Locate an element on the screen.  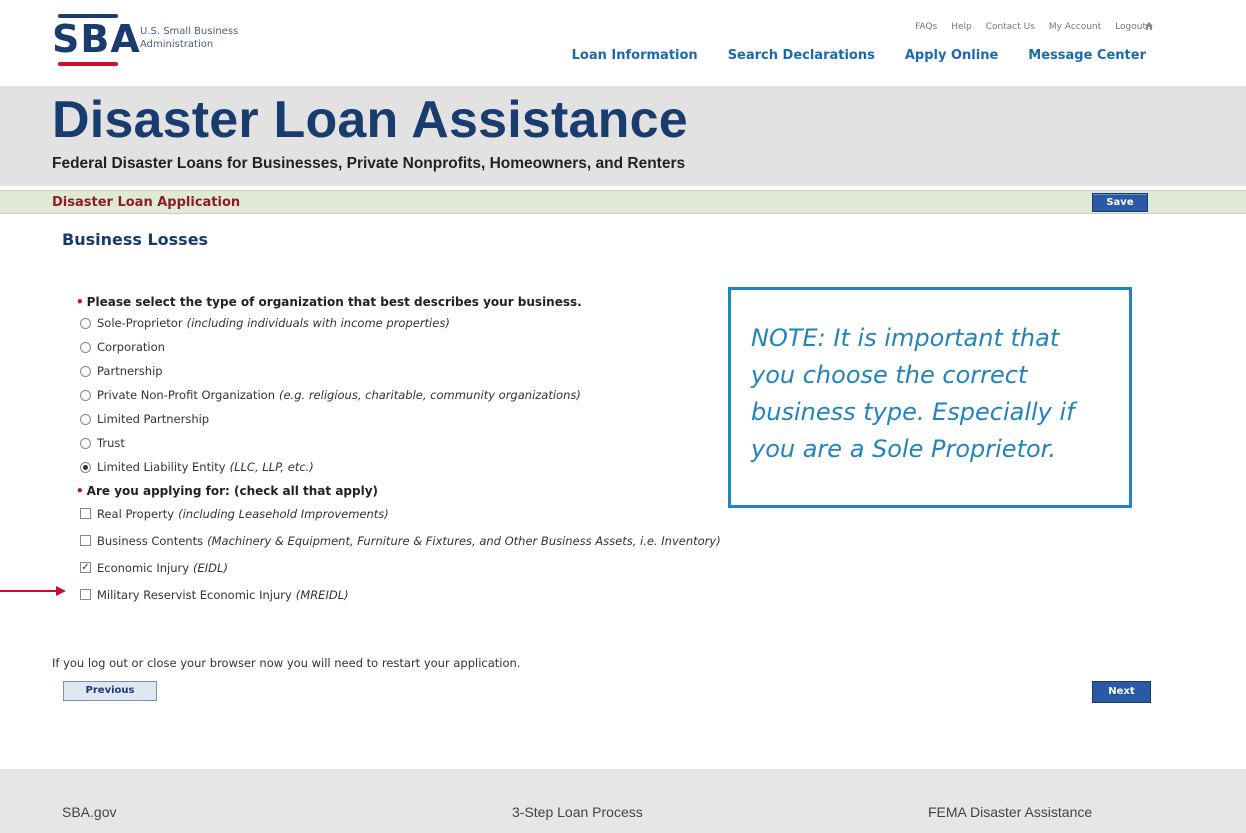
option-label: Partnership is located at coordinates (130, 371).